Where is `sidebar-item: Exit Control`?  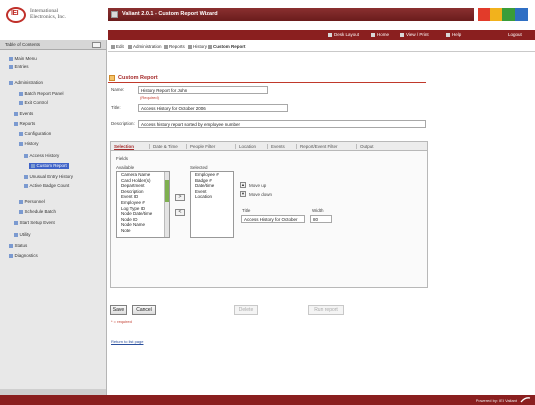
sidebar-item: Exit Control is located at coordinates (33, 103).